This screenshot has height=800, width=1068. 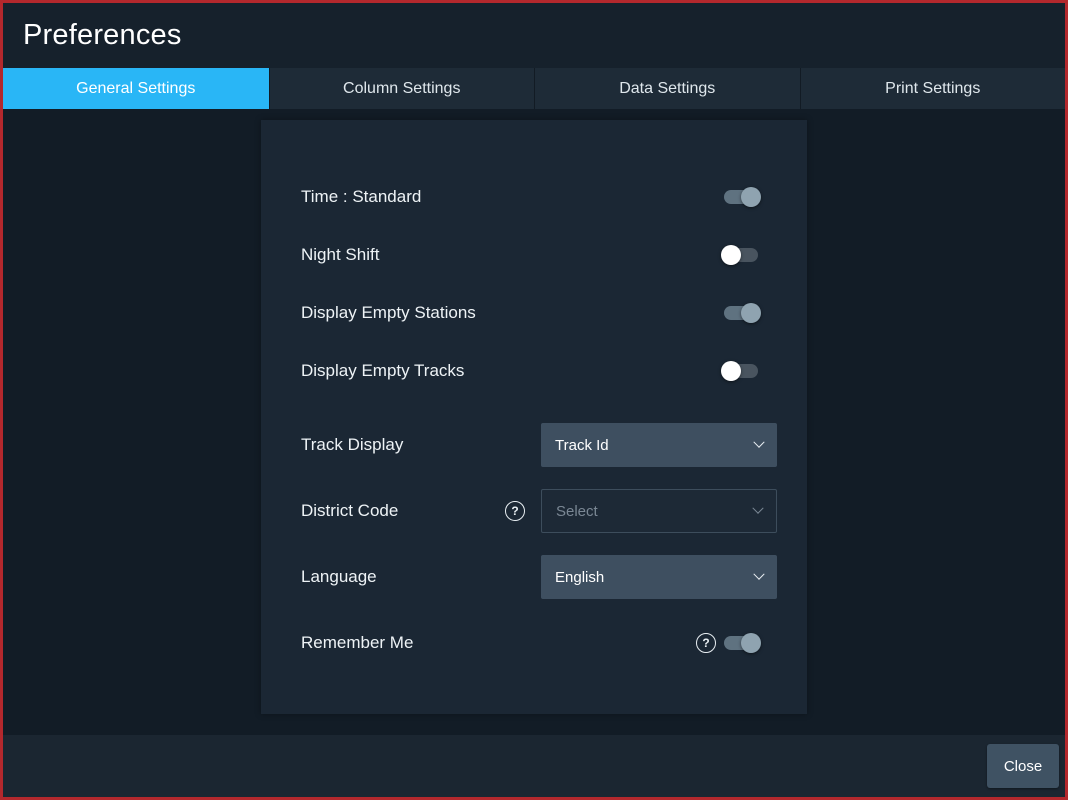 I want to click on setting-row-track-display: Track Display Track Id, so click(x=539, y=445).